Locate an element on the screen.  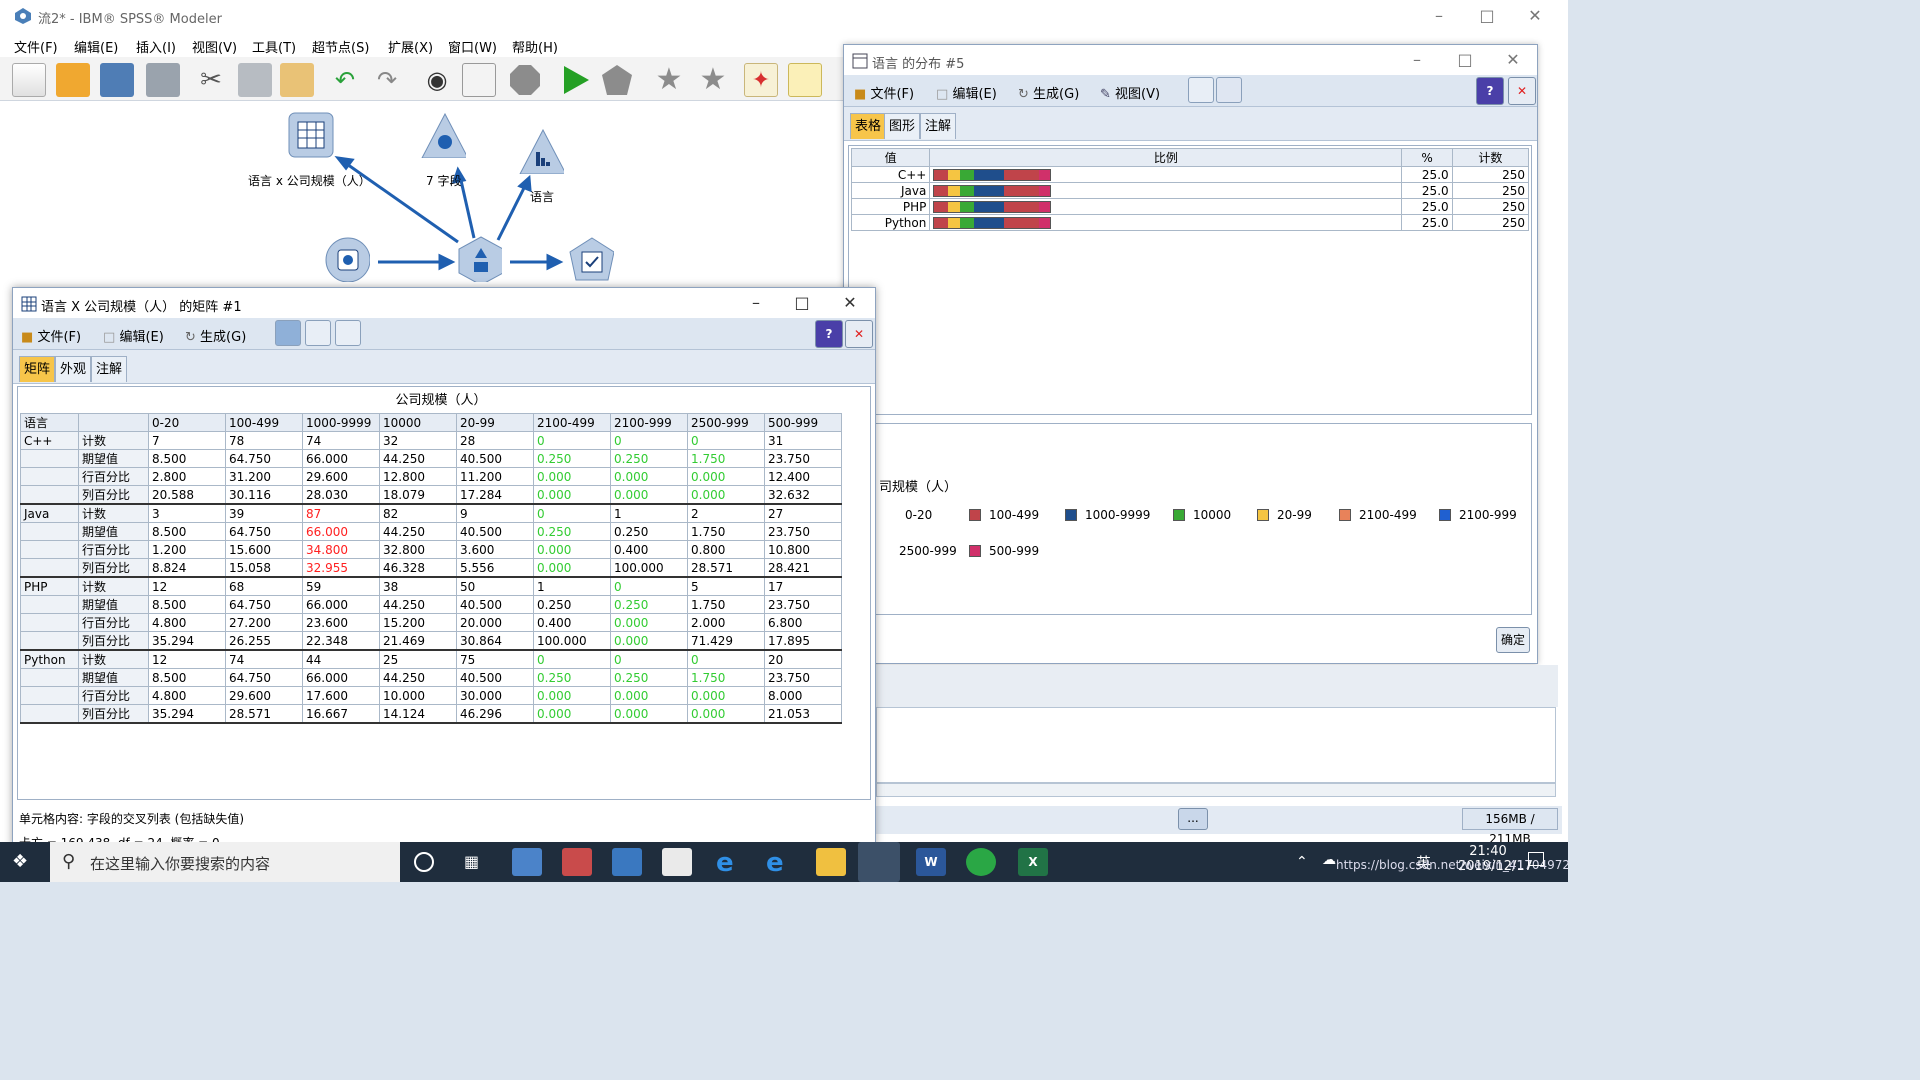
column-header: 2500-999 is located at coordinates (726, 422).